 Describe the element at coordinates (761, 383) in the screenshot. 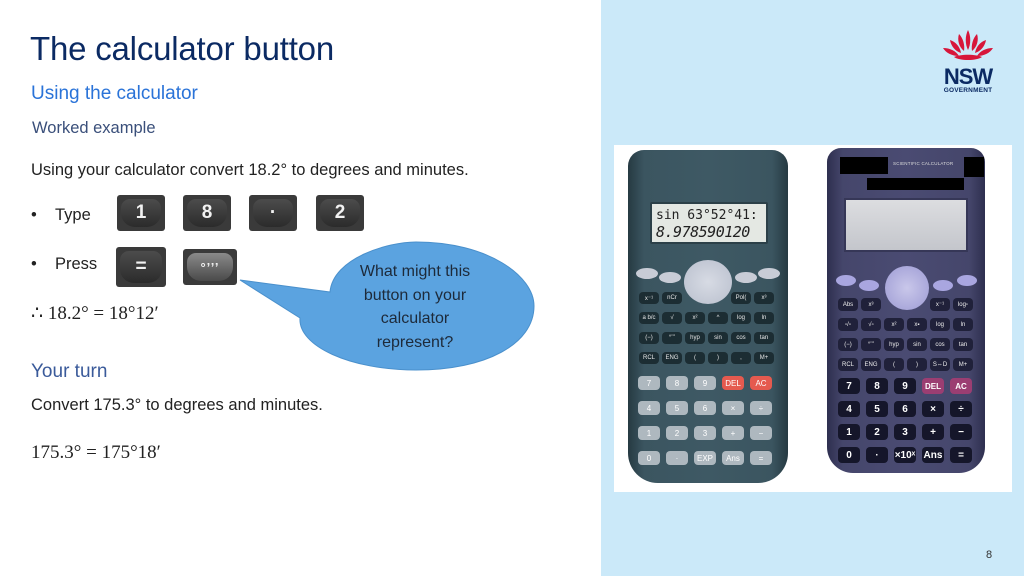

I see `calculator-key: AC` at that location.